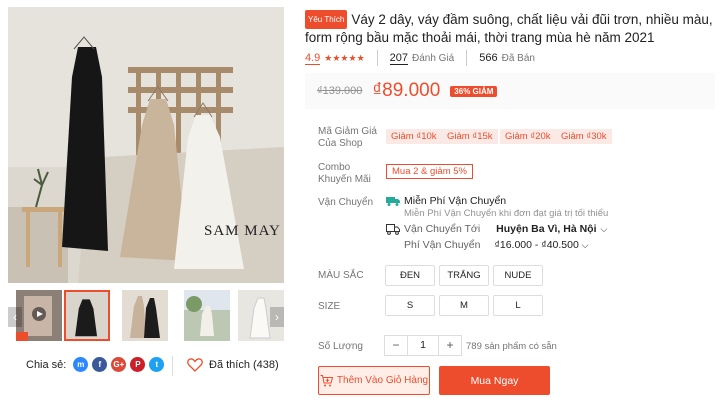  I want to click on buy-now-button: Mua Ngay, so click(494, 380).